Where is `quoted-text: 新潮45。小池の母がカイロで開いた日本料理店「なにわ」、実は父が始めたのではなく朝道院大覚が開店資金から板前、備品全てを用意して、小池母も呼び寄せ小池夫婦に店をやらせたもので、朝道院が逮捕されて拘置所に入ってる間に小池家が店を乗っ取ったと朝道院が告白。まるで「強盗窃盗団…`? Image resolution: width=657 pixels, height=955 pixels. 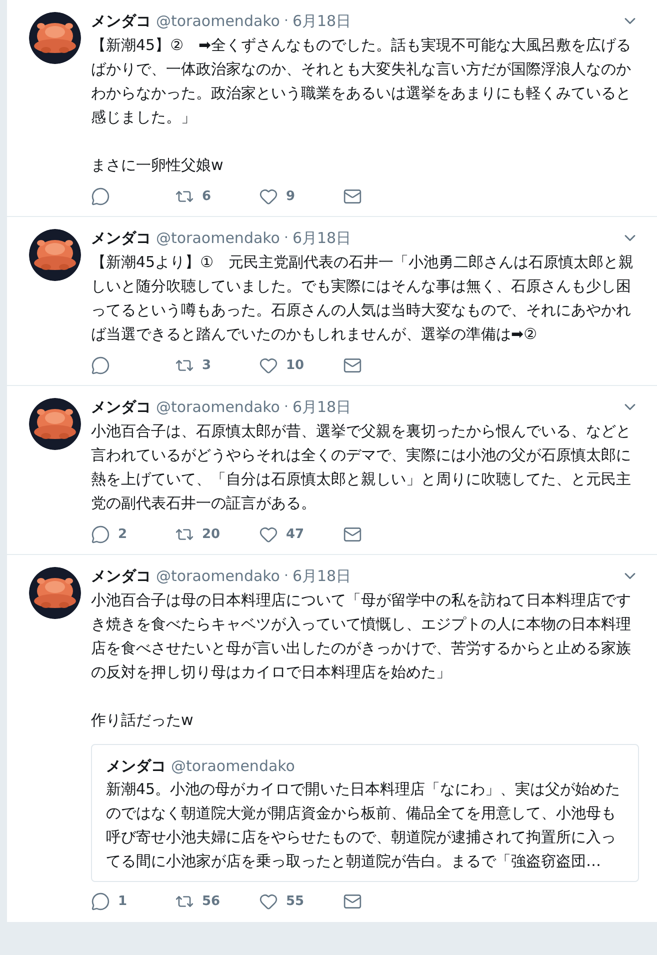
quoted-text: 新潮45。小池の母がカイロで開いた日本料理店「なにわ」、実は父が始めたのではなく朝道院大覚が開店資金から板前、備品全てを用意して、小池母も呼び寄せ小池夫婦に店をやらせたもので、朝道院が逮捕されて拘置所に入ってる間に小池家が店を乗っ取ったと朝道院が告白。まるで「強盗窃盗団… is located at coordinates (364, 825).